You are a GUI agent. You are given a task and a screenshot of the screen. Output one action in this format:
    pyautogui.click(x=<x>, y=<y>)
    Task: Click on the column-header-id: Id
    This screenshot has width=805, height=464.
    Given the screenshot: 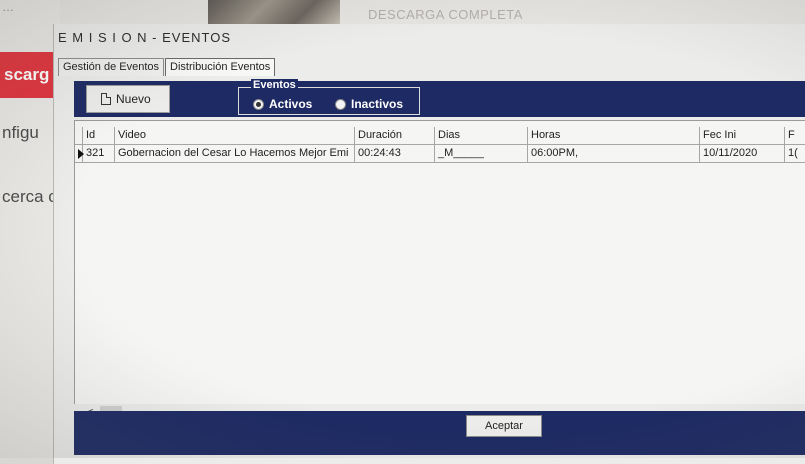 What is the action you would take?
    pyautogui.click(x=99, y=136)
    